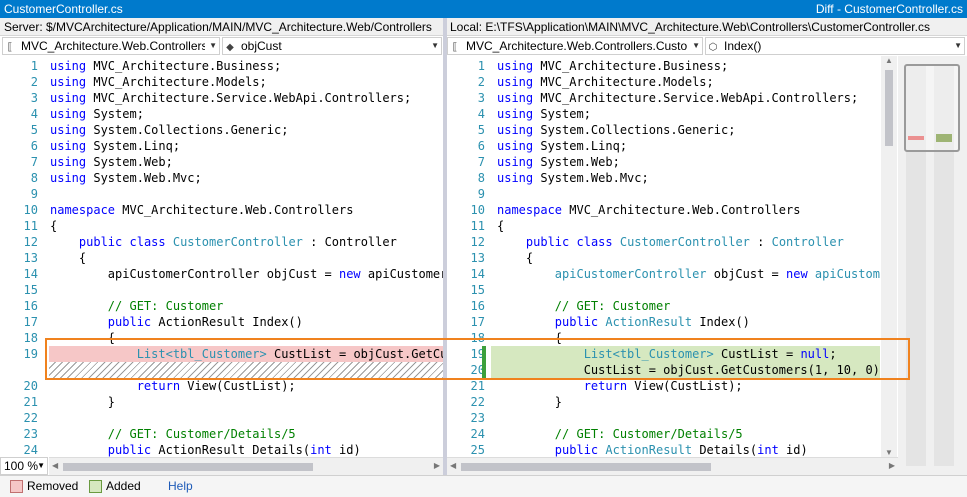 The width and height of the screenshot is (967, 497). Describe the element at coordinates (932, 265) in the screenshot. I see `diff-overview-margin` at that location.